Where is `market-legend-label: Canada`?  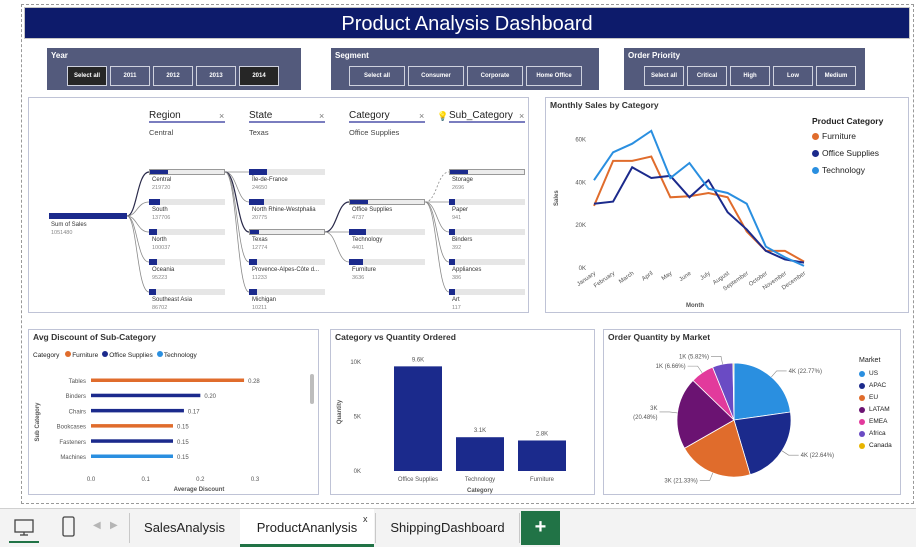 market-legend-label: Canada is located at coordinates (880, 445).